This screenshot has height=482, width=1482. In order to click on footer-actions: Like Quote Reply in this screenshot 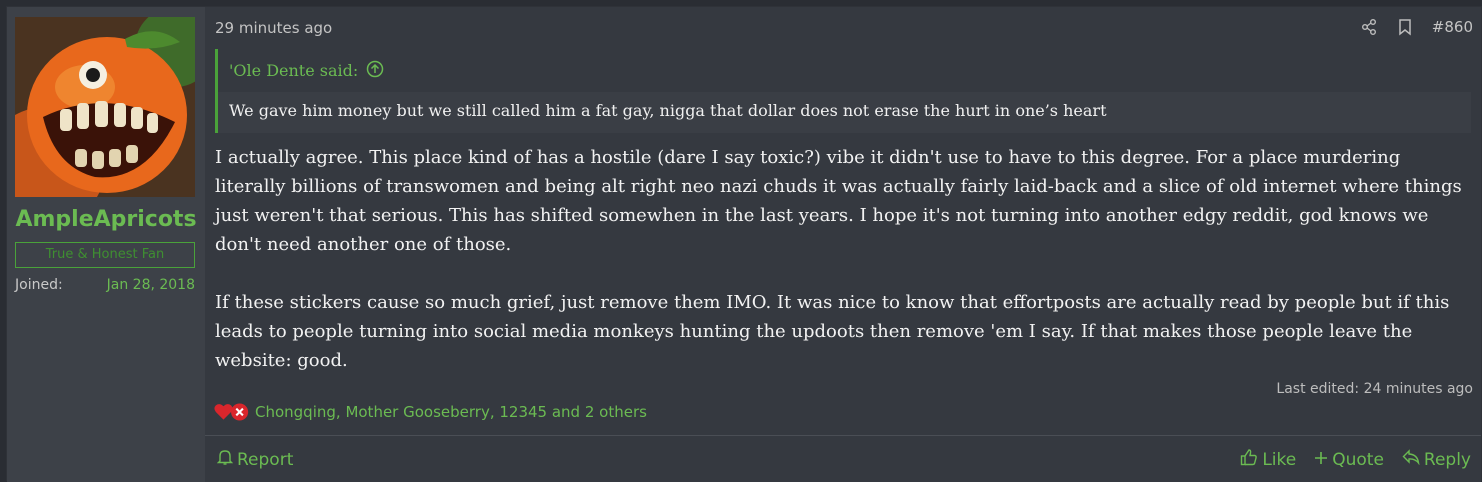, I will do `click(1355, 459)`.